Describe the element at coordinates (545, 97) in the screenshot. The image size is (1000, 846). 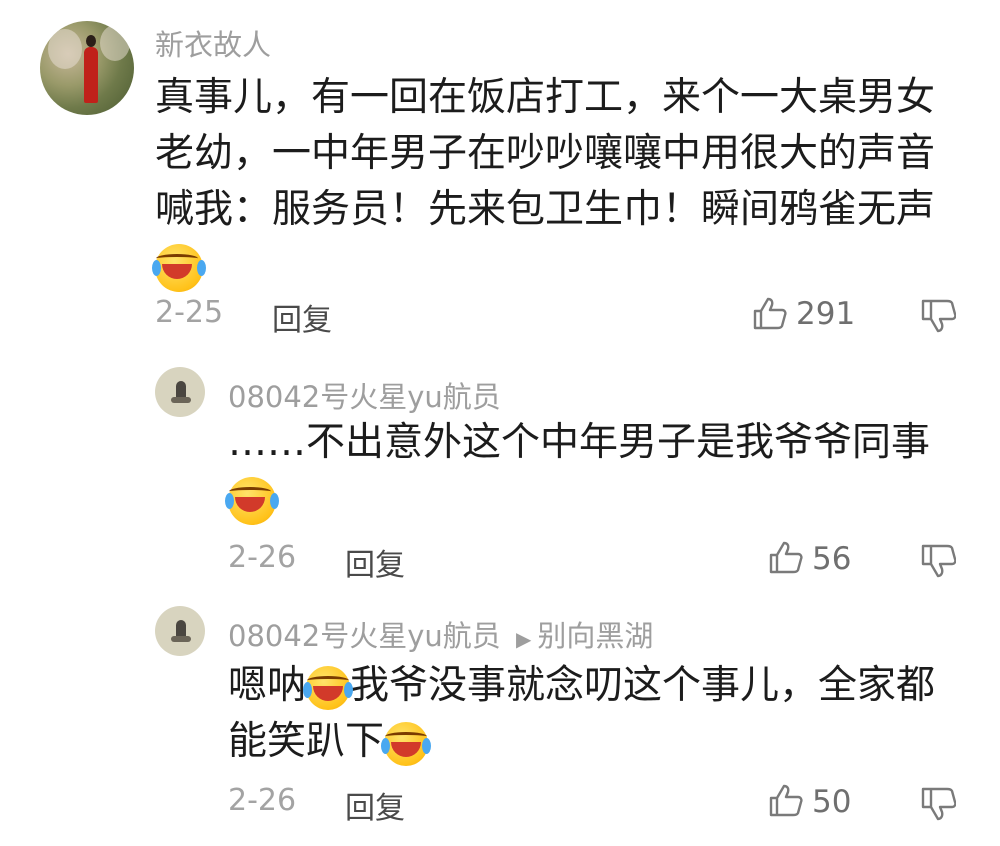
I see `comment-text-line: 真事儿，有一回在饭店打工，来个一大桌男女` at that location.